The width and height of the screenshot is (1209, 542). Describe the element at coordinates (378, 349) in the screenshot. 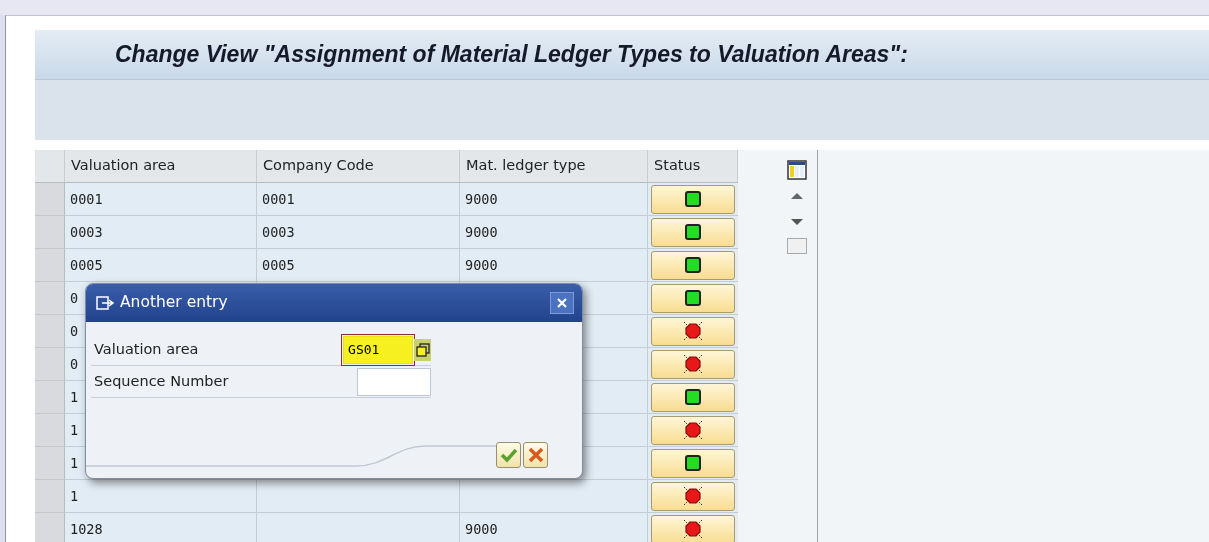

I see `input-field: GS01` at that location.